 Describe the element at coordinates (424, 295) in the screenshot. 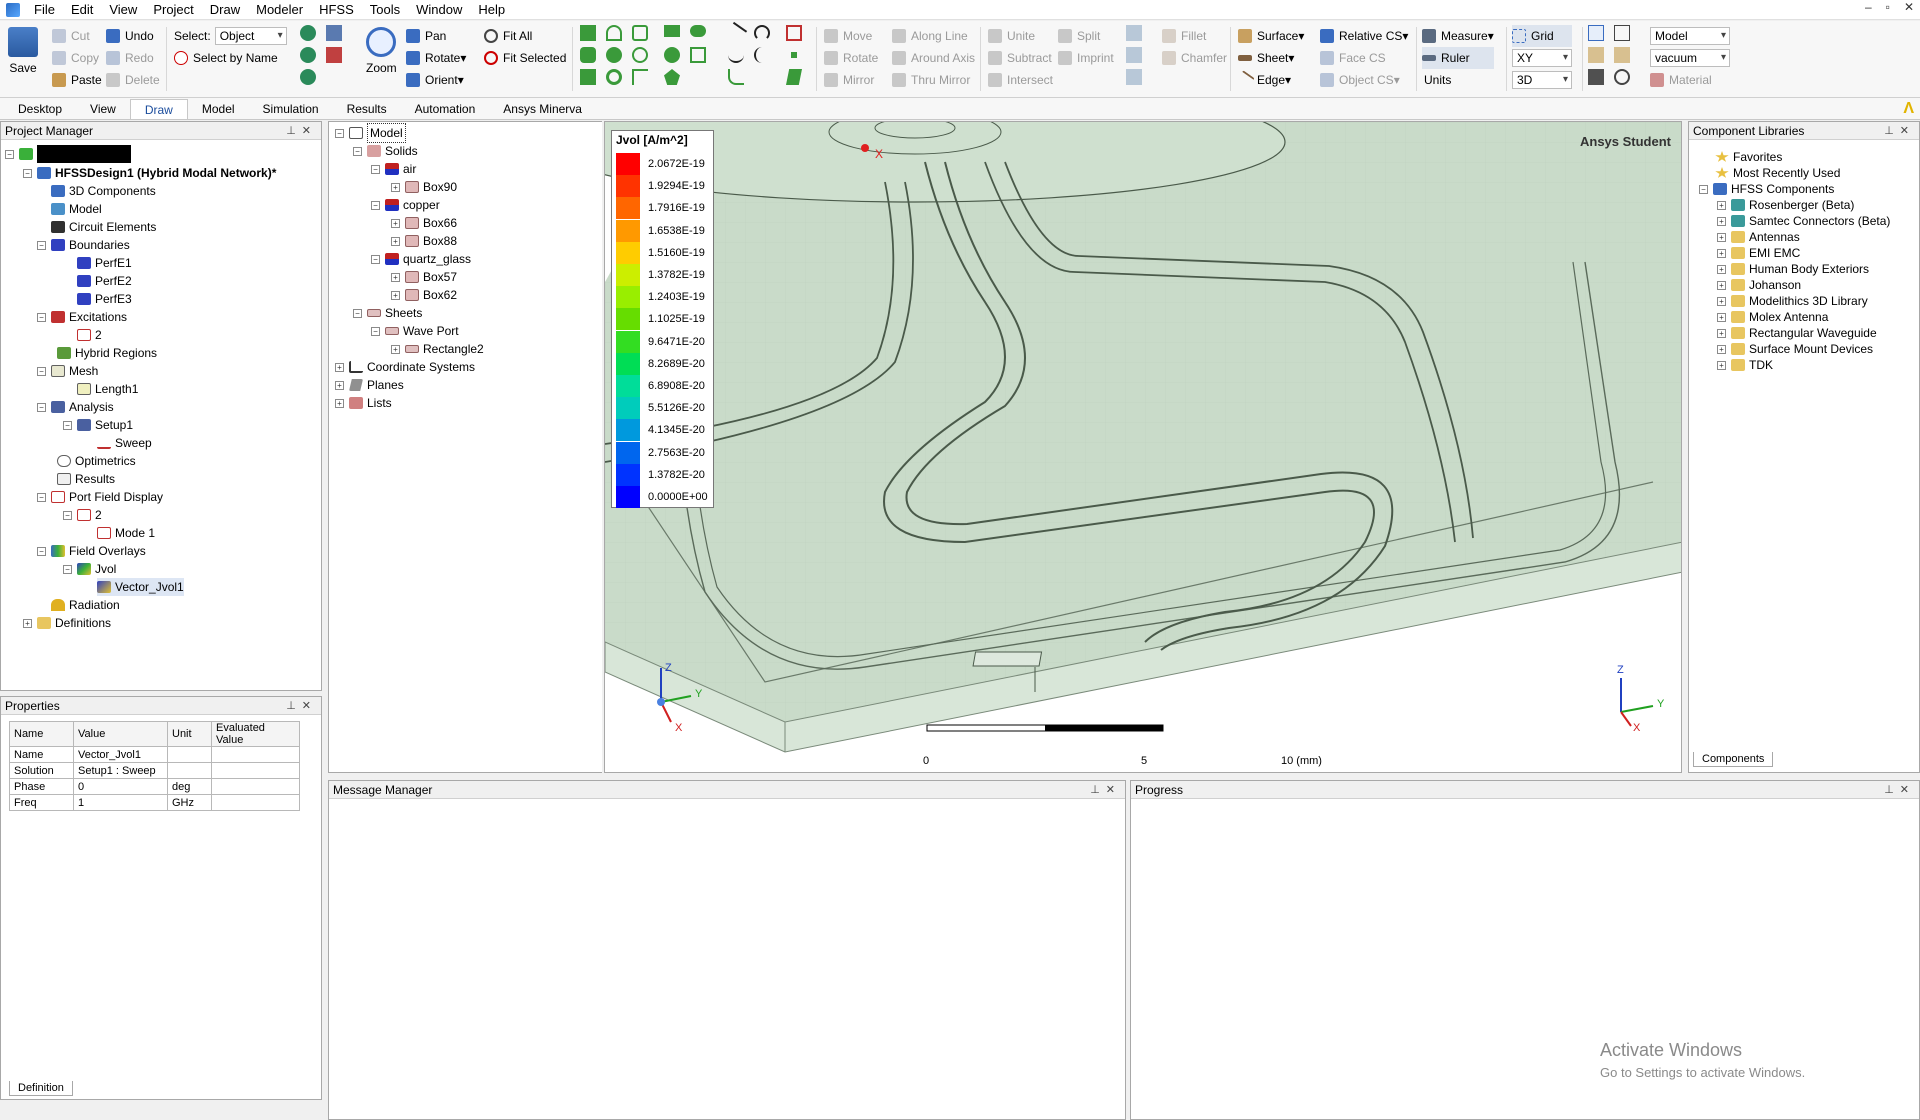

I see `tree-item: + Box62` at that location.